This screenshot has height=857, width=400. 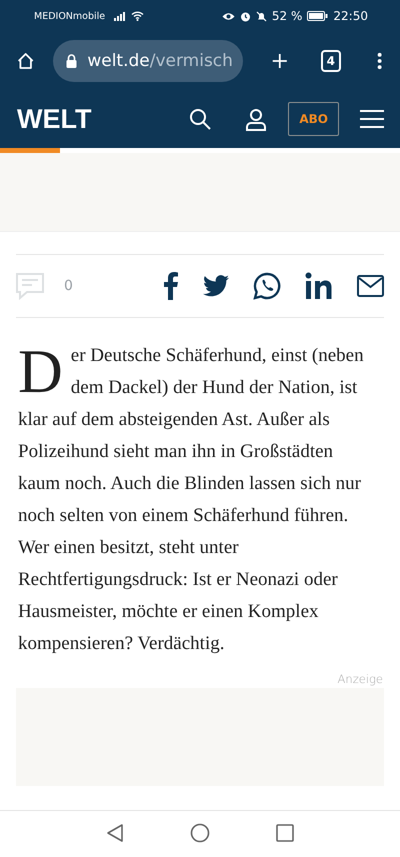 What do you see at coordinates (287, 16) in the screenshot?
I see `battery-percent: 52 %` at bounding box center [287, 16].